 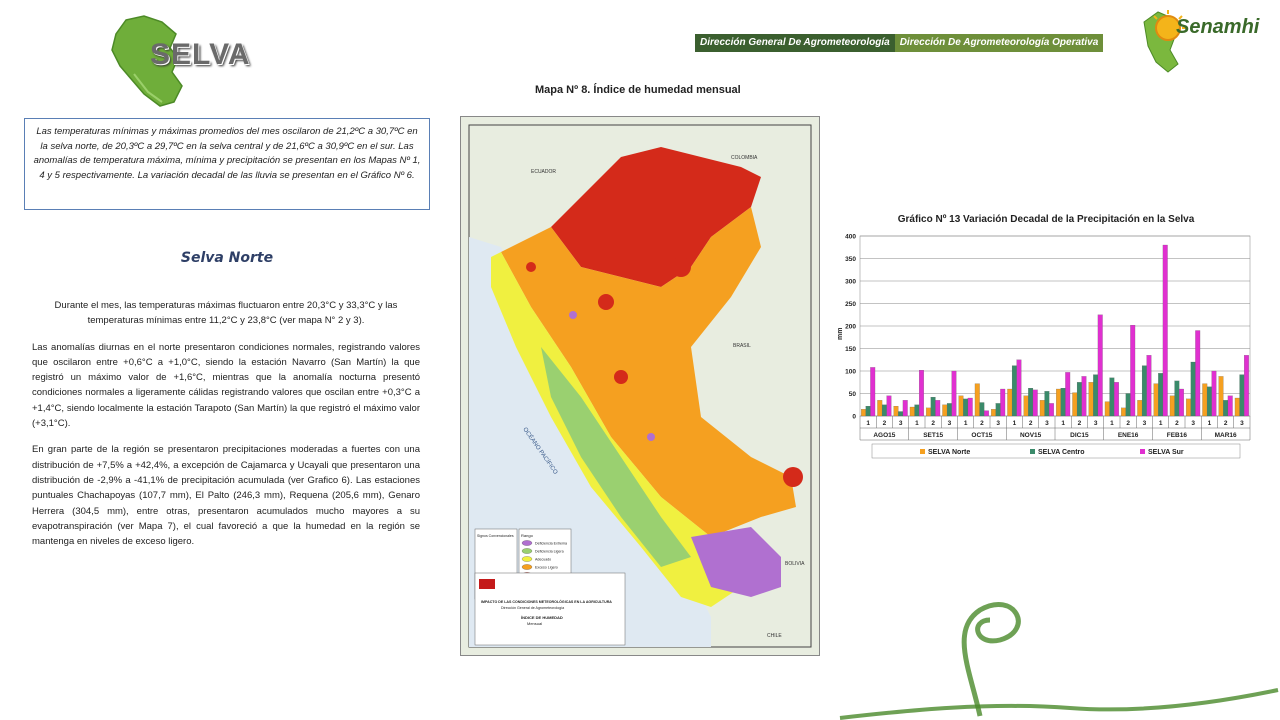 I want to click on map-label-brasil: BRASIL, so click(x=742, y=346).